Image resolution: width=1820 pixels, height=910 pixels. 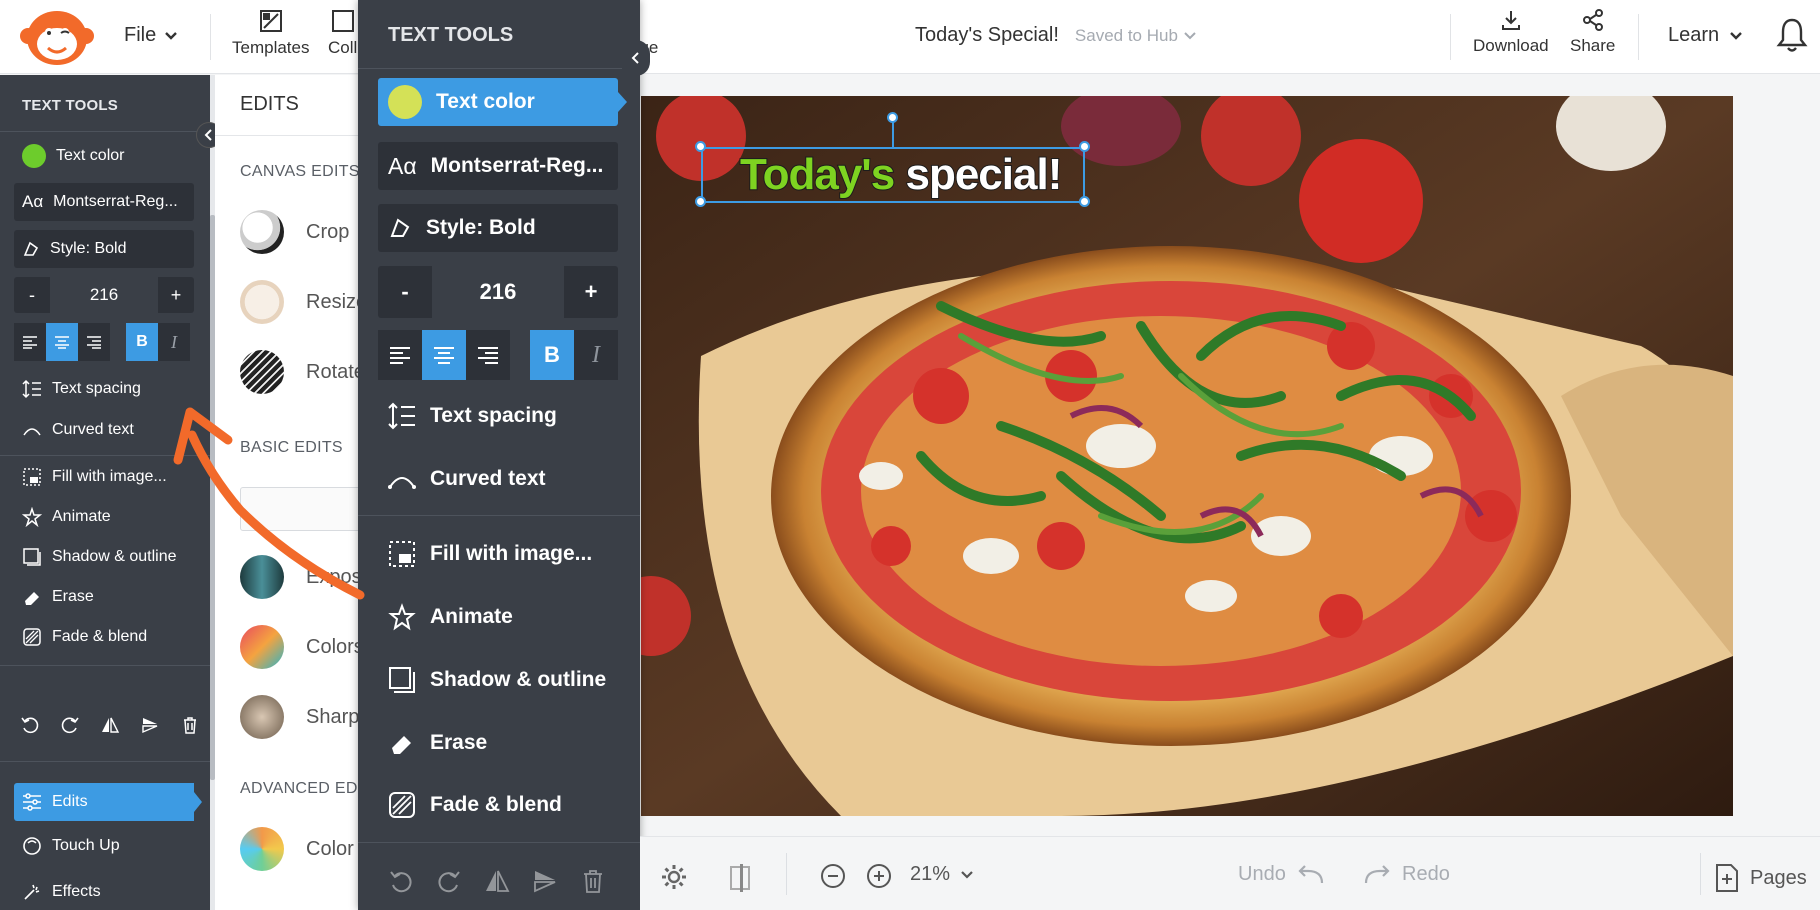 What do you see at coordinates (271, 47) in the screenshot?
I see `templates-label: Templates` at bounding box center [271, 47].